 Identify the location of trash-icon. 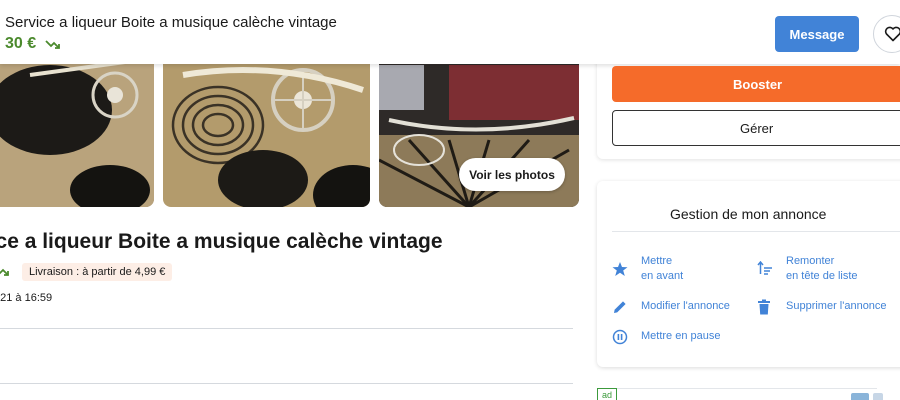
(764, 307).